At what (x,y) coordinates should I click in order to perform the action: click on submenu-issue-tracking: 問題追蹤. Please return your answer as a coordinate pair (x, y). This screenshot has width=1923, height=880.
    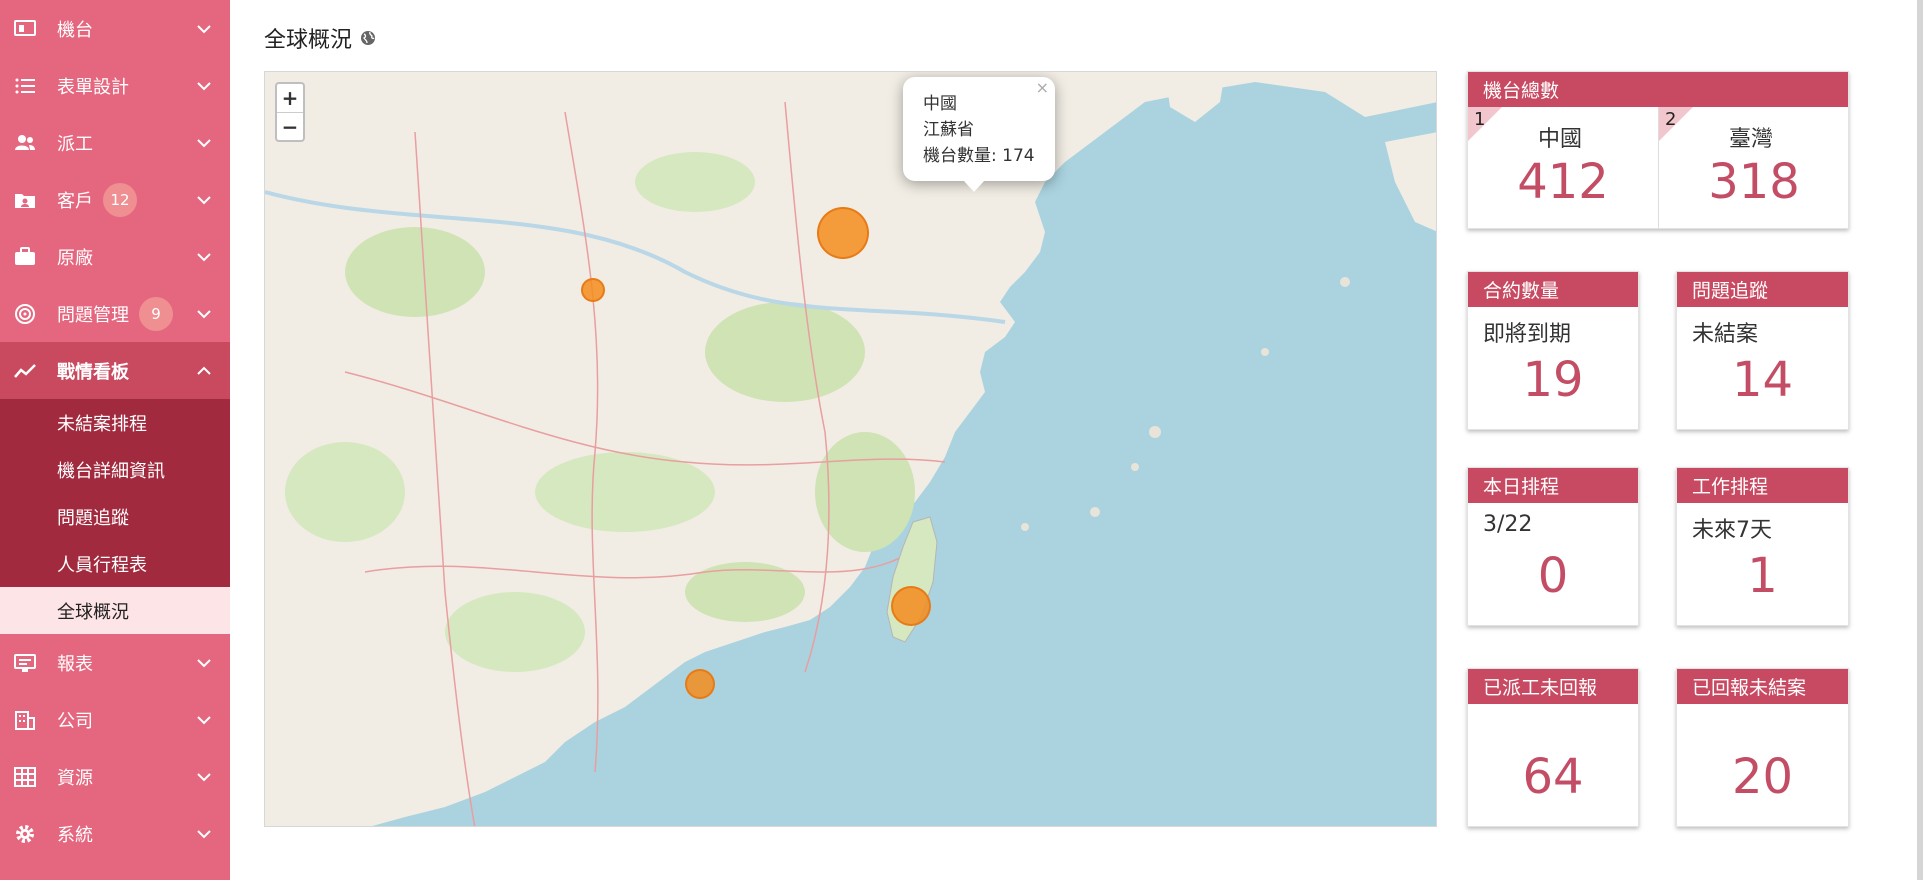
    Looking at the image, I should click on (115, 516).